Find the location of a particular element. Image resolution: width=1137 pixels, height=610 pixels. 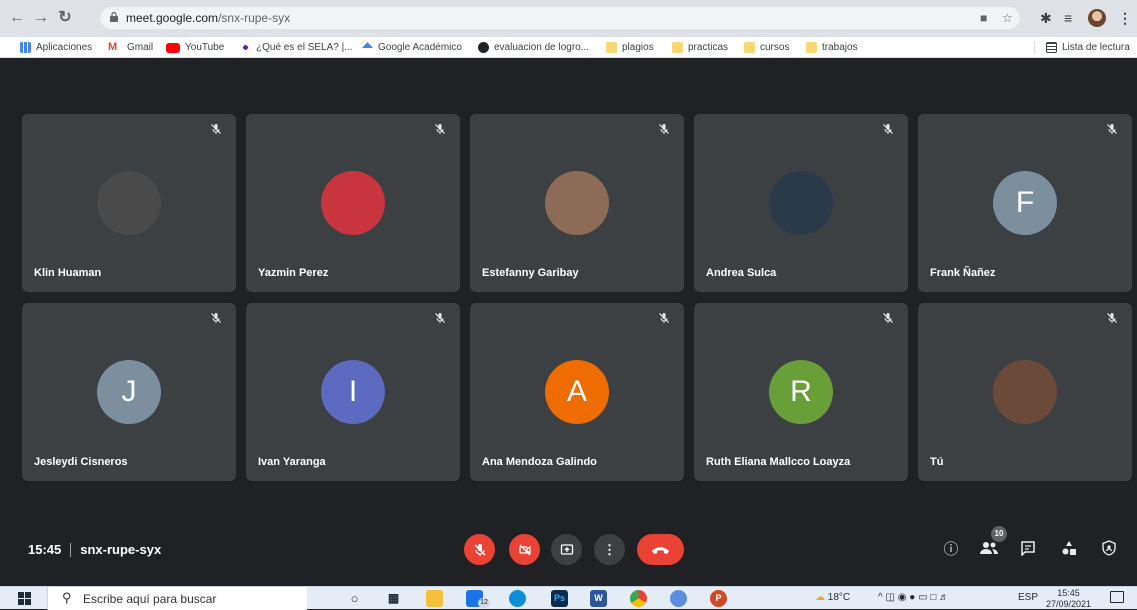

bookmark-star-icon: ☆ is located at coordinates (1007, 18).